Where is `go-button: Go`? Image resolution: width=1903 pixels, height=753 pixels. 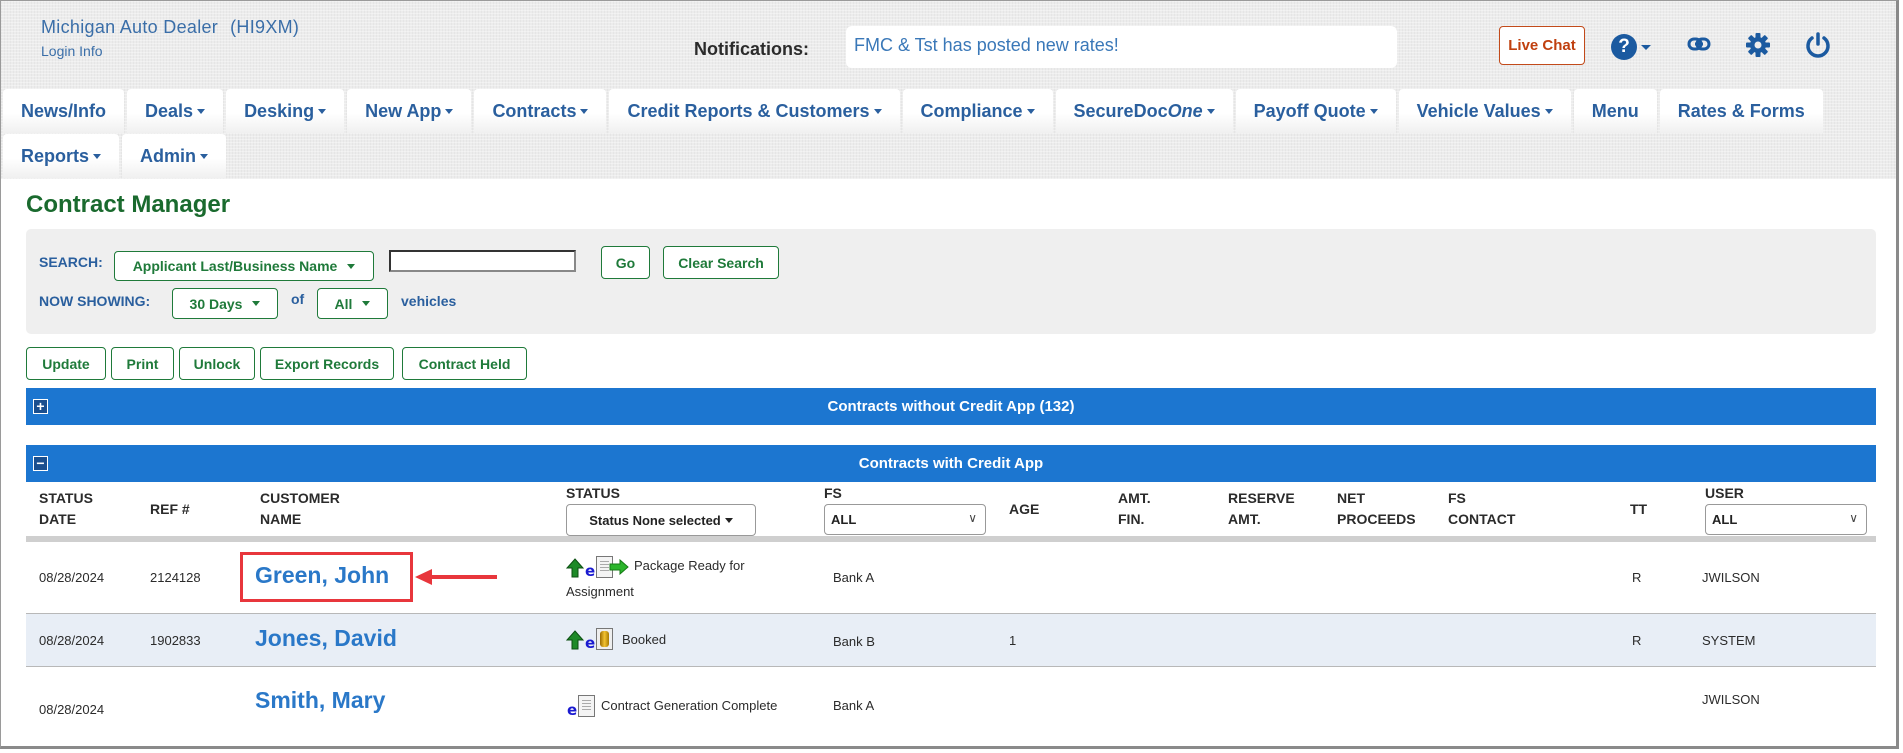
go-button: Go is located at coordinates (625, 262).